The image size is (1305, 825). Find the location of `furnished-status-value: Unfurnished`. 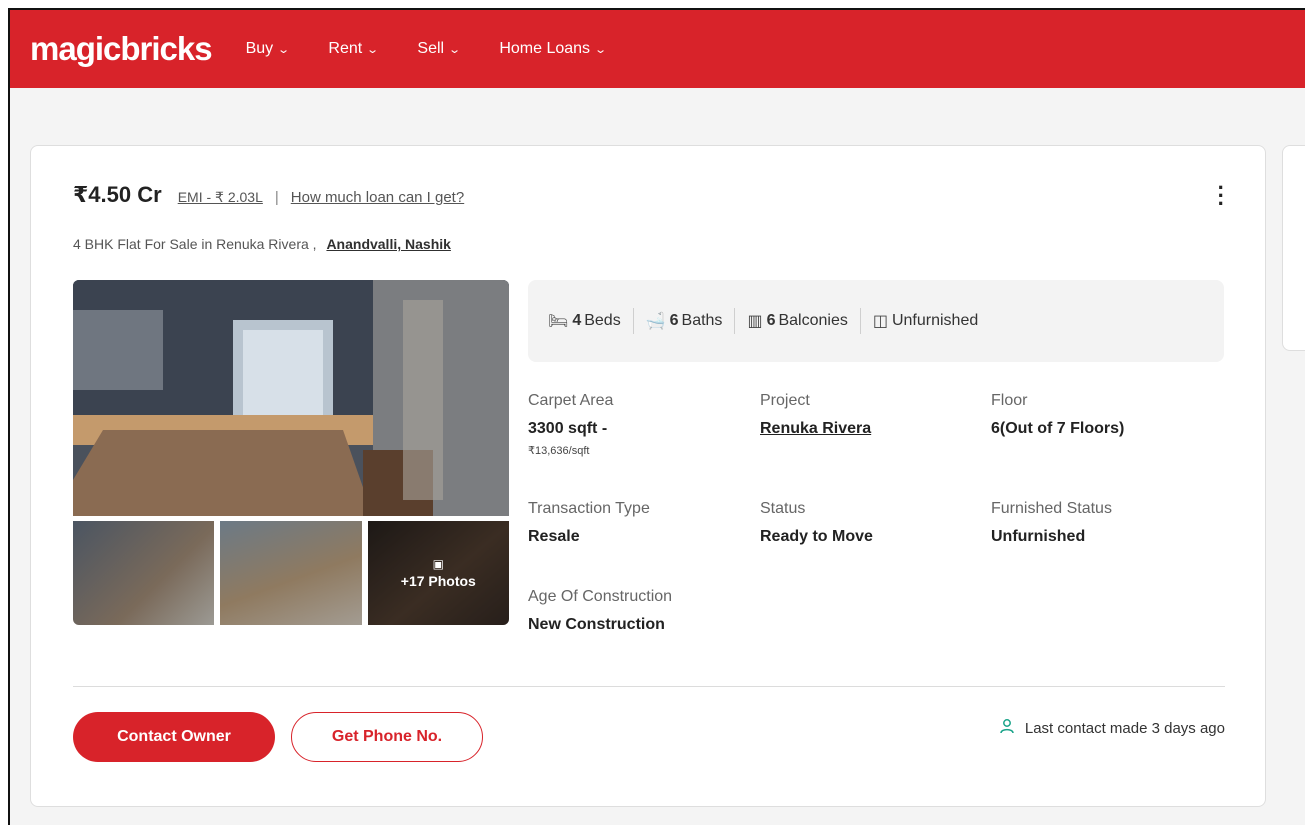

furnished-status-value: Unfurnished is located at coordinates (1038, 536).